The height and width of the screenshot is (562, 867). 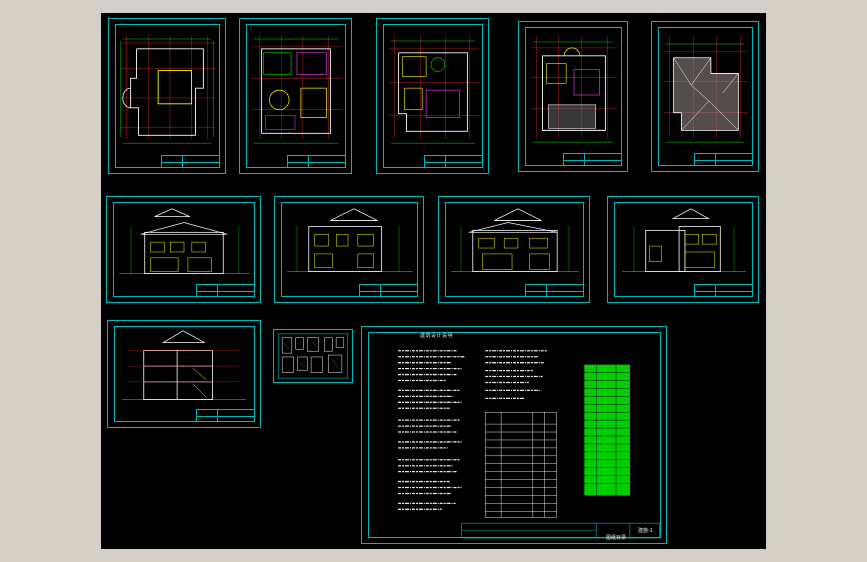 What do you see at coordinates (645, 531) in the screenshot?
I see `notes-sheet-number: 建施-1` at bounding box center [645, 531].